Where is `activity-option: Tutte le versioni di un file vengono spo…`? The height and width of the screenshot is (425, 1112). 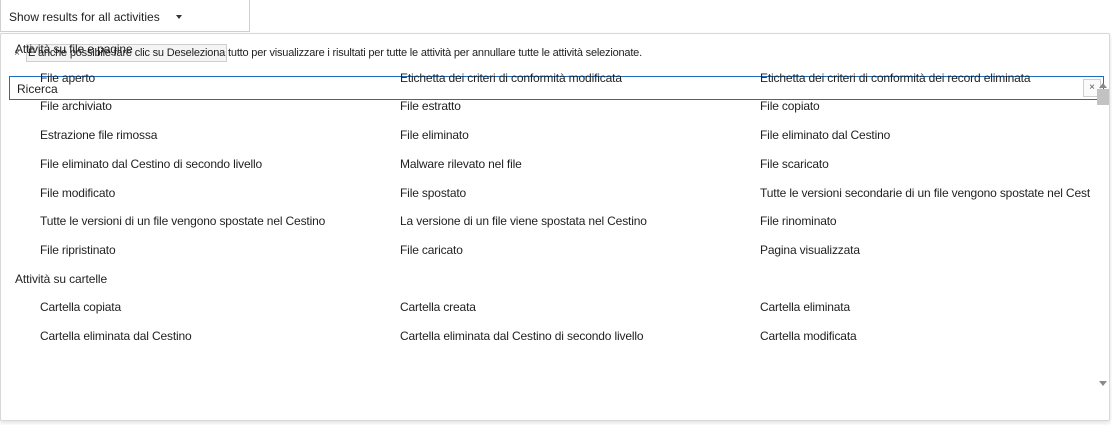
activity-option: Tutte le versioni di un file vengono spo… is located at coordinates (182, 221).